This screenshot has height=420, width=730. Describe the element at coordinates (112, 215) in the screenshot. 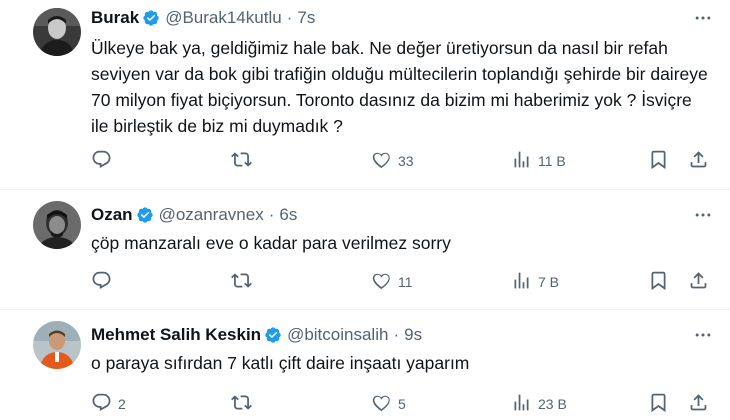

I see `author-name: Ozan` at that location.